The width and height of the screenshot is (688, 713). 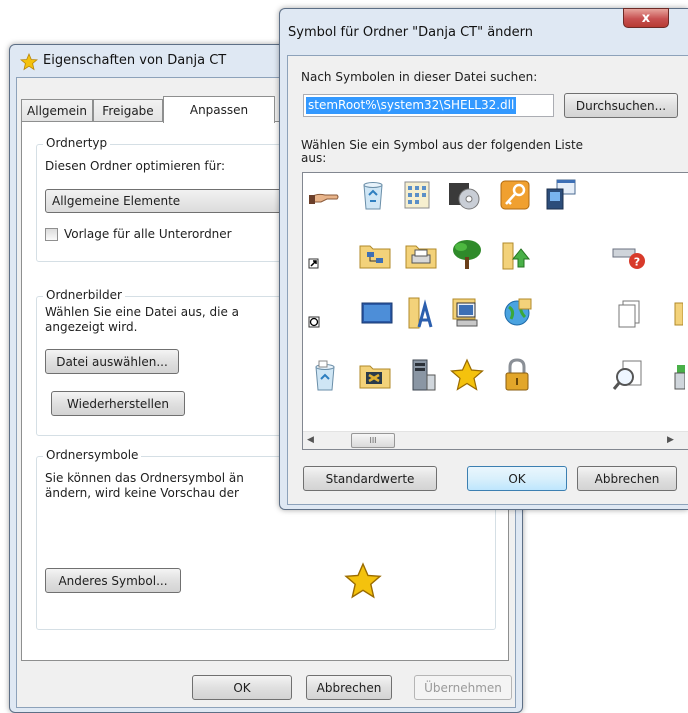 I want to click on folder-star-icon, so click(x=29, y=63).